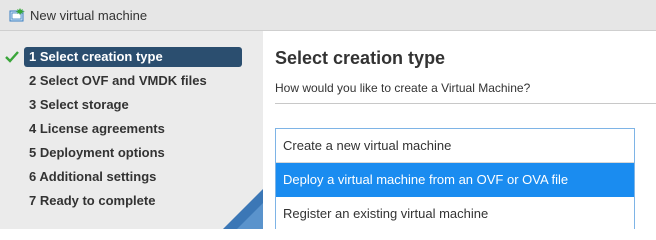  What do you see at coordinates (17, 15) in the screenshot?
I see `new-vm-icon` at bounding box center [17, 15].